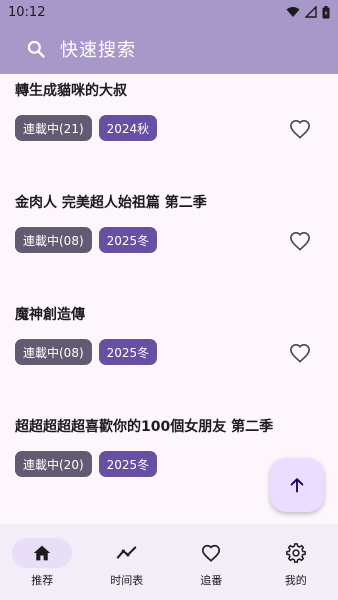 The image size is (338, 600). Describe the element at coordinates (311, 12) in the screenshot. I see `signal-icon` at that location.